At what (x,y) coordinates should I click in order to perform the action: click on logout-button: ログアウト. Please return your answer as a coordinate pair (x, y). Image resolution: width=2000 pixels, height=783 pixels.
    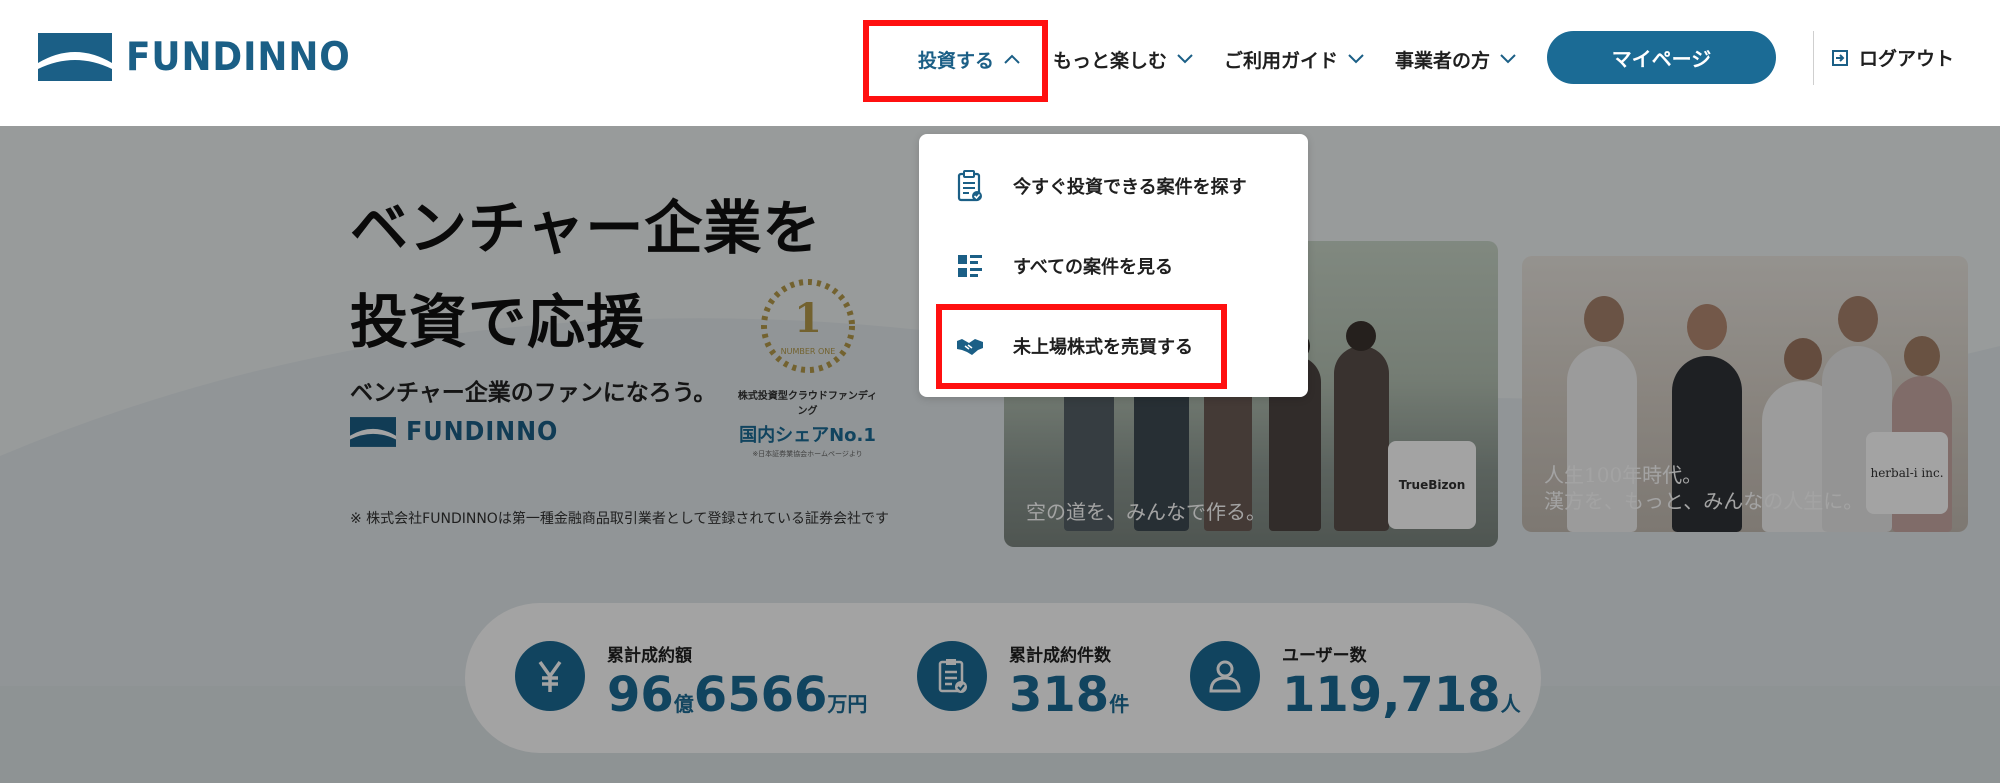
    Looking at the image, I should click on (1892, 57).